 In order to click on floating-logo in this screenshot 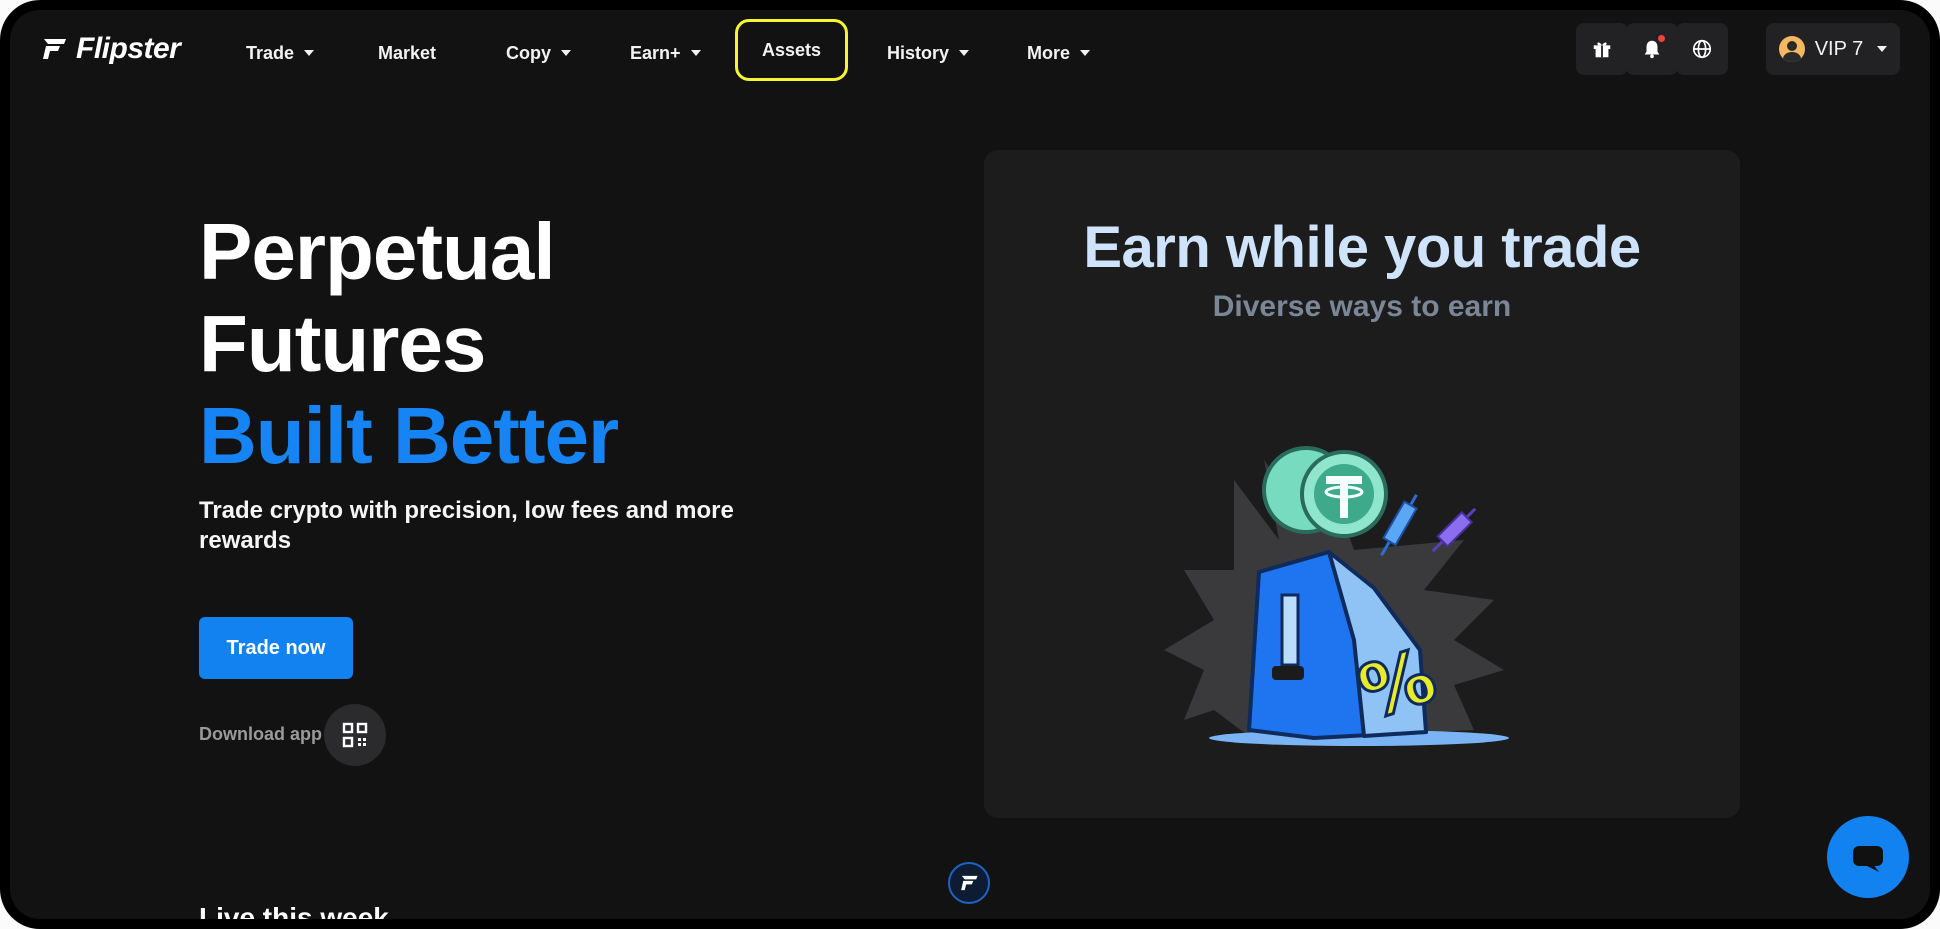, I will do `click(969, 883)`.